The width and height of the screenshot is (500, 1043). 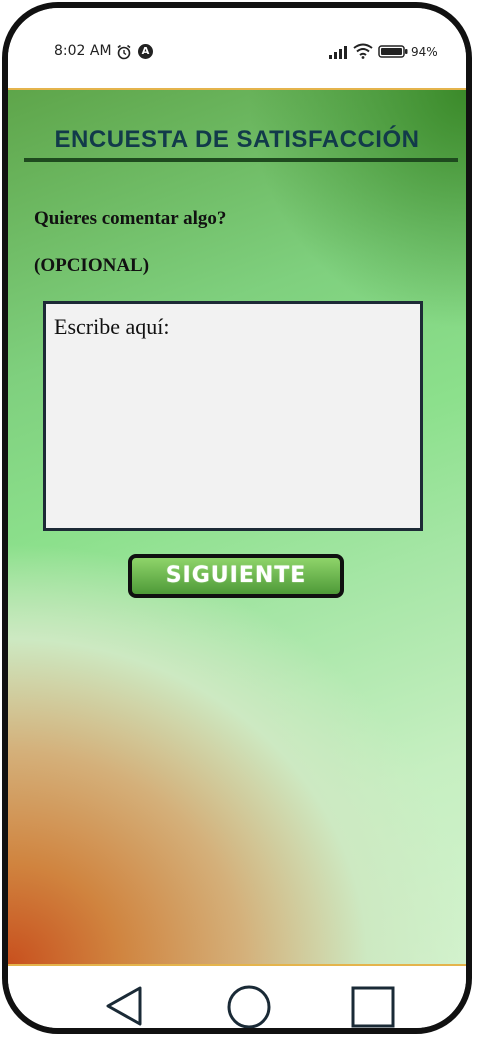 I want to click on cell-signal-icon, so click(x=338, y=52).